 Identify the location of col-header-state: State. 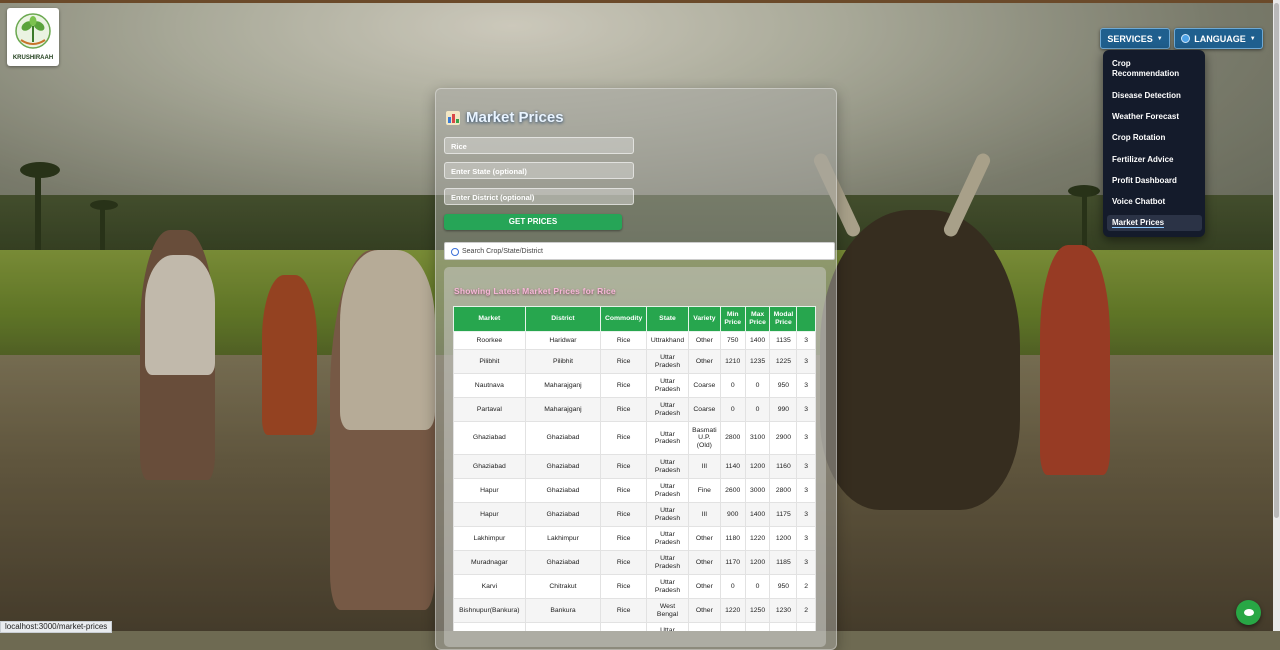
(667, 319).